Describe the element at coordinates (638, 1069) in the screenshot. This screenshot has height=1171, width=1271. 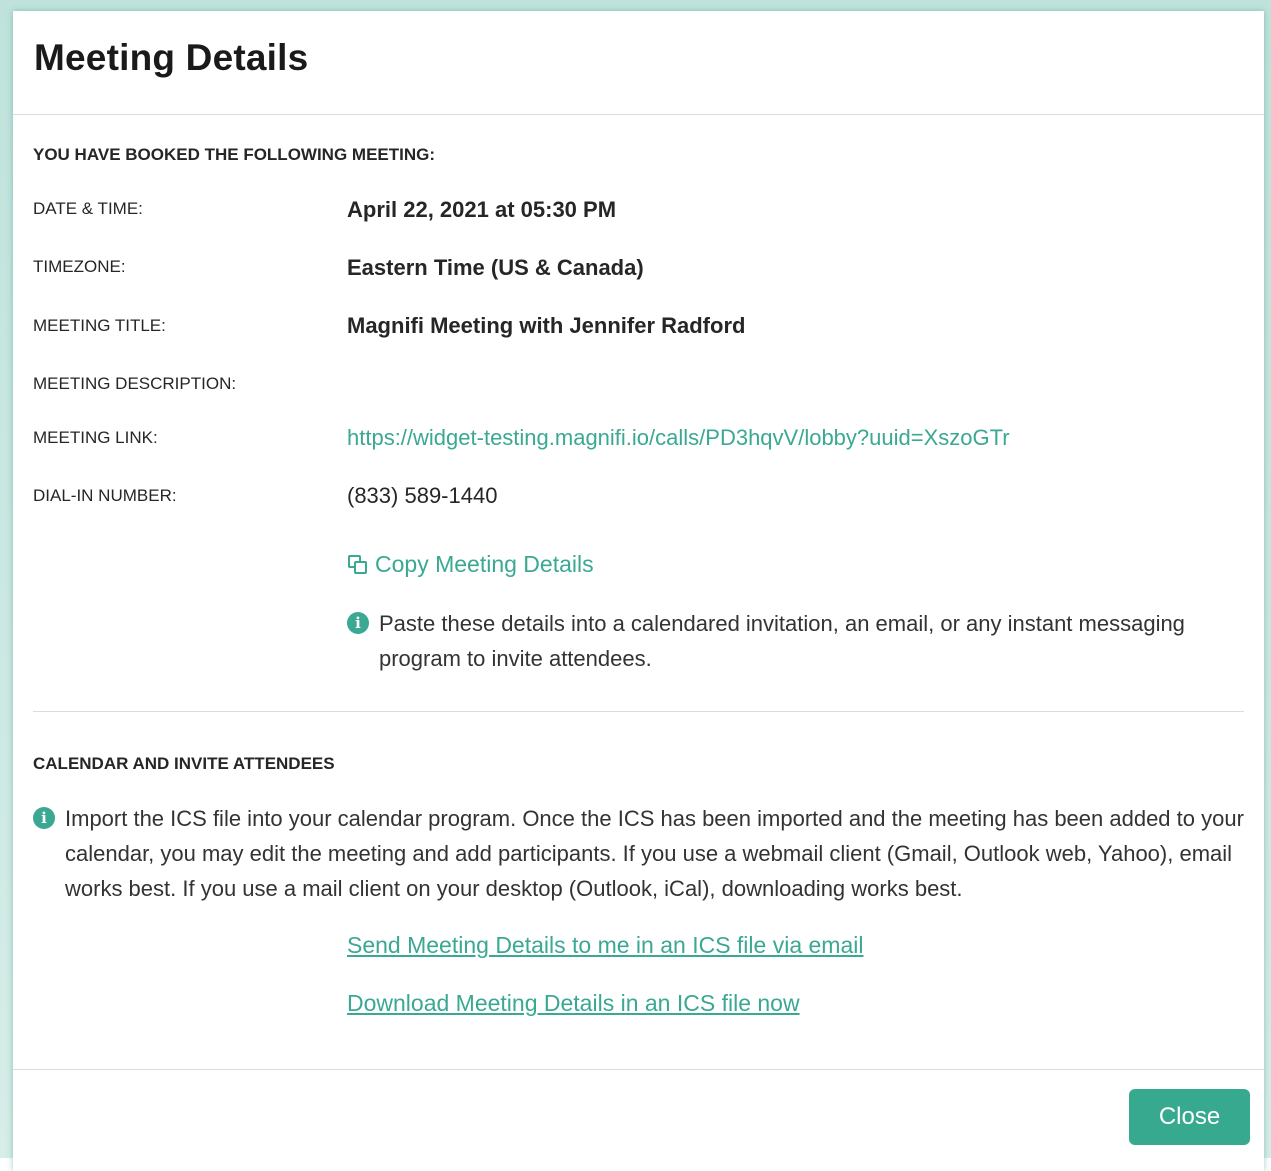
I see `footer-divider` at that location.